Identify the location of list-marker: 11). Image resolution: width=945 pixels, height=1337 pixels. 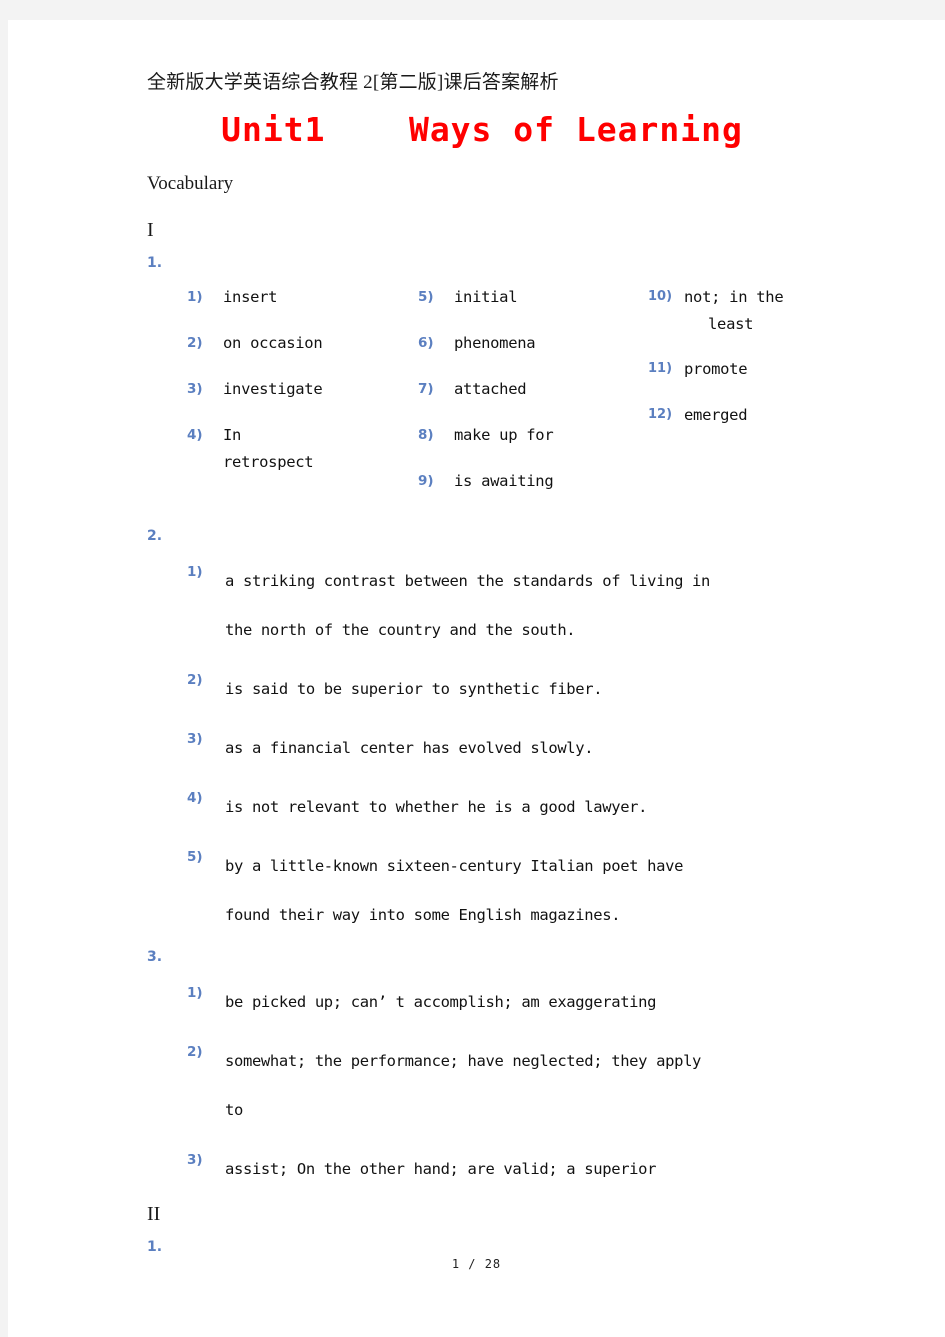
(660, 369).